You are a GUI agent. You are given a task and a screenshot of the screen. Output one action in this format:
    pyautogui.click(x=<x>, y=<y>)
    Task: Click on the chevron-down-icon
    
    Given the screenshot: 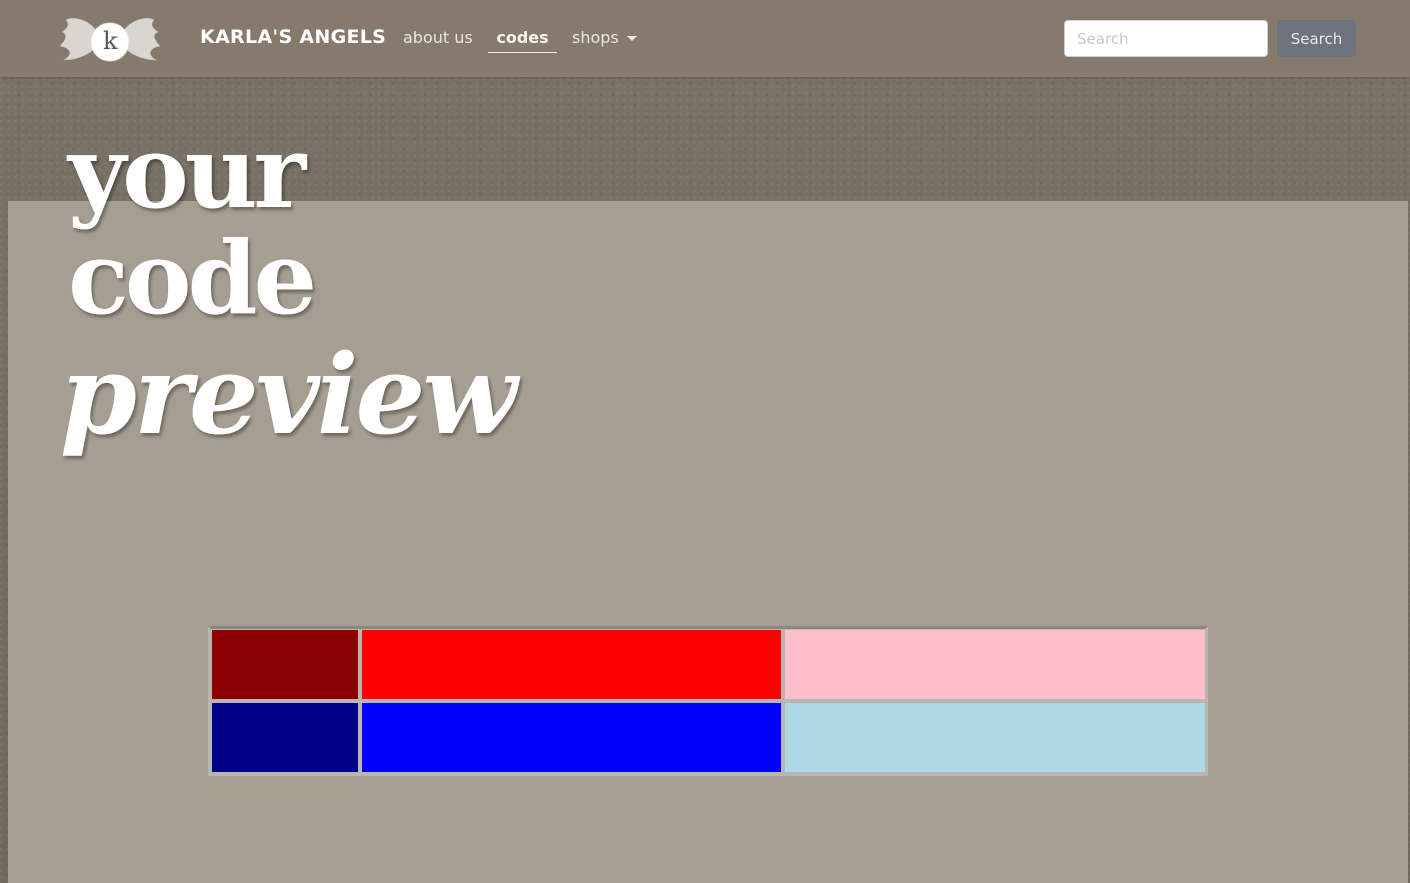 What is the action you would take?
    pyautogui.click(x=632, y=38)
    